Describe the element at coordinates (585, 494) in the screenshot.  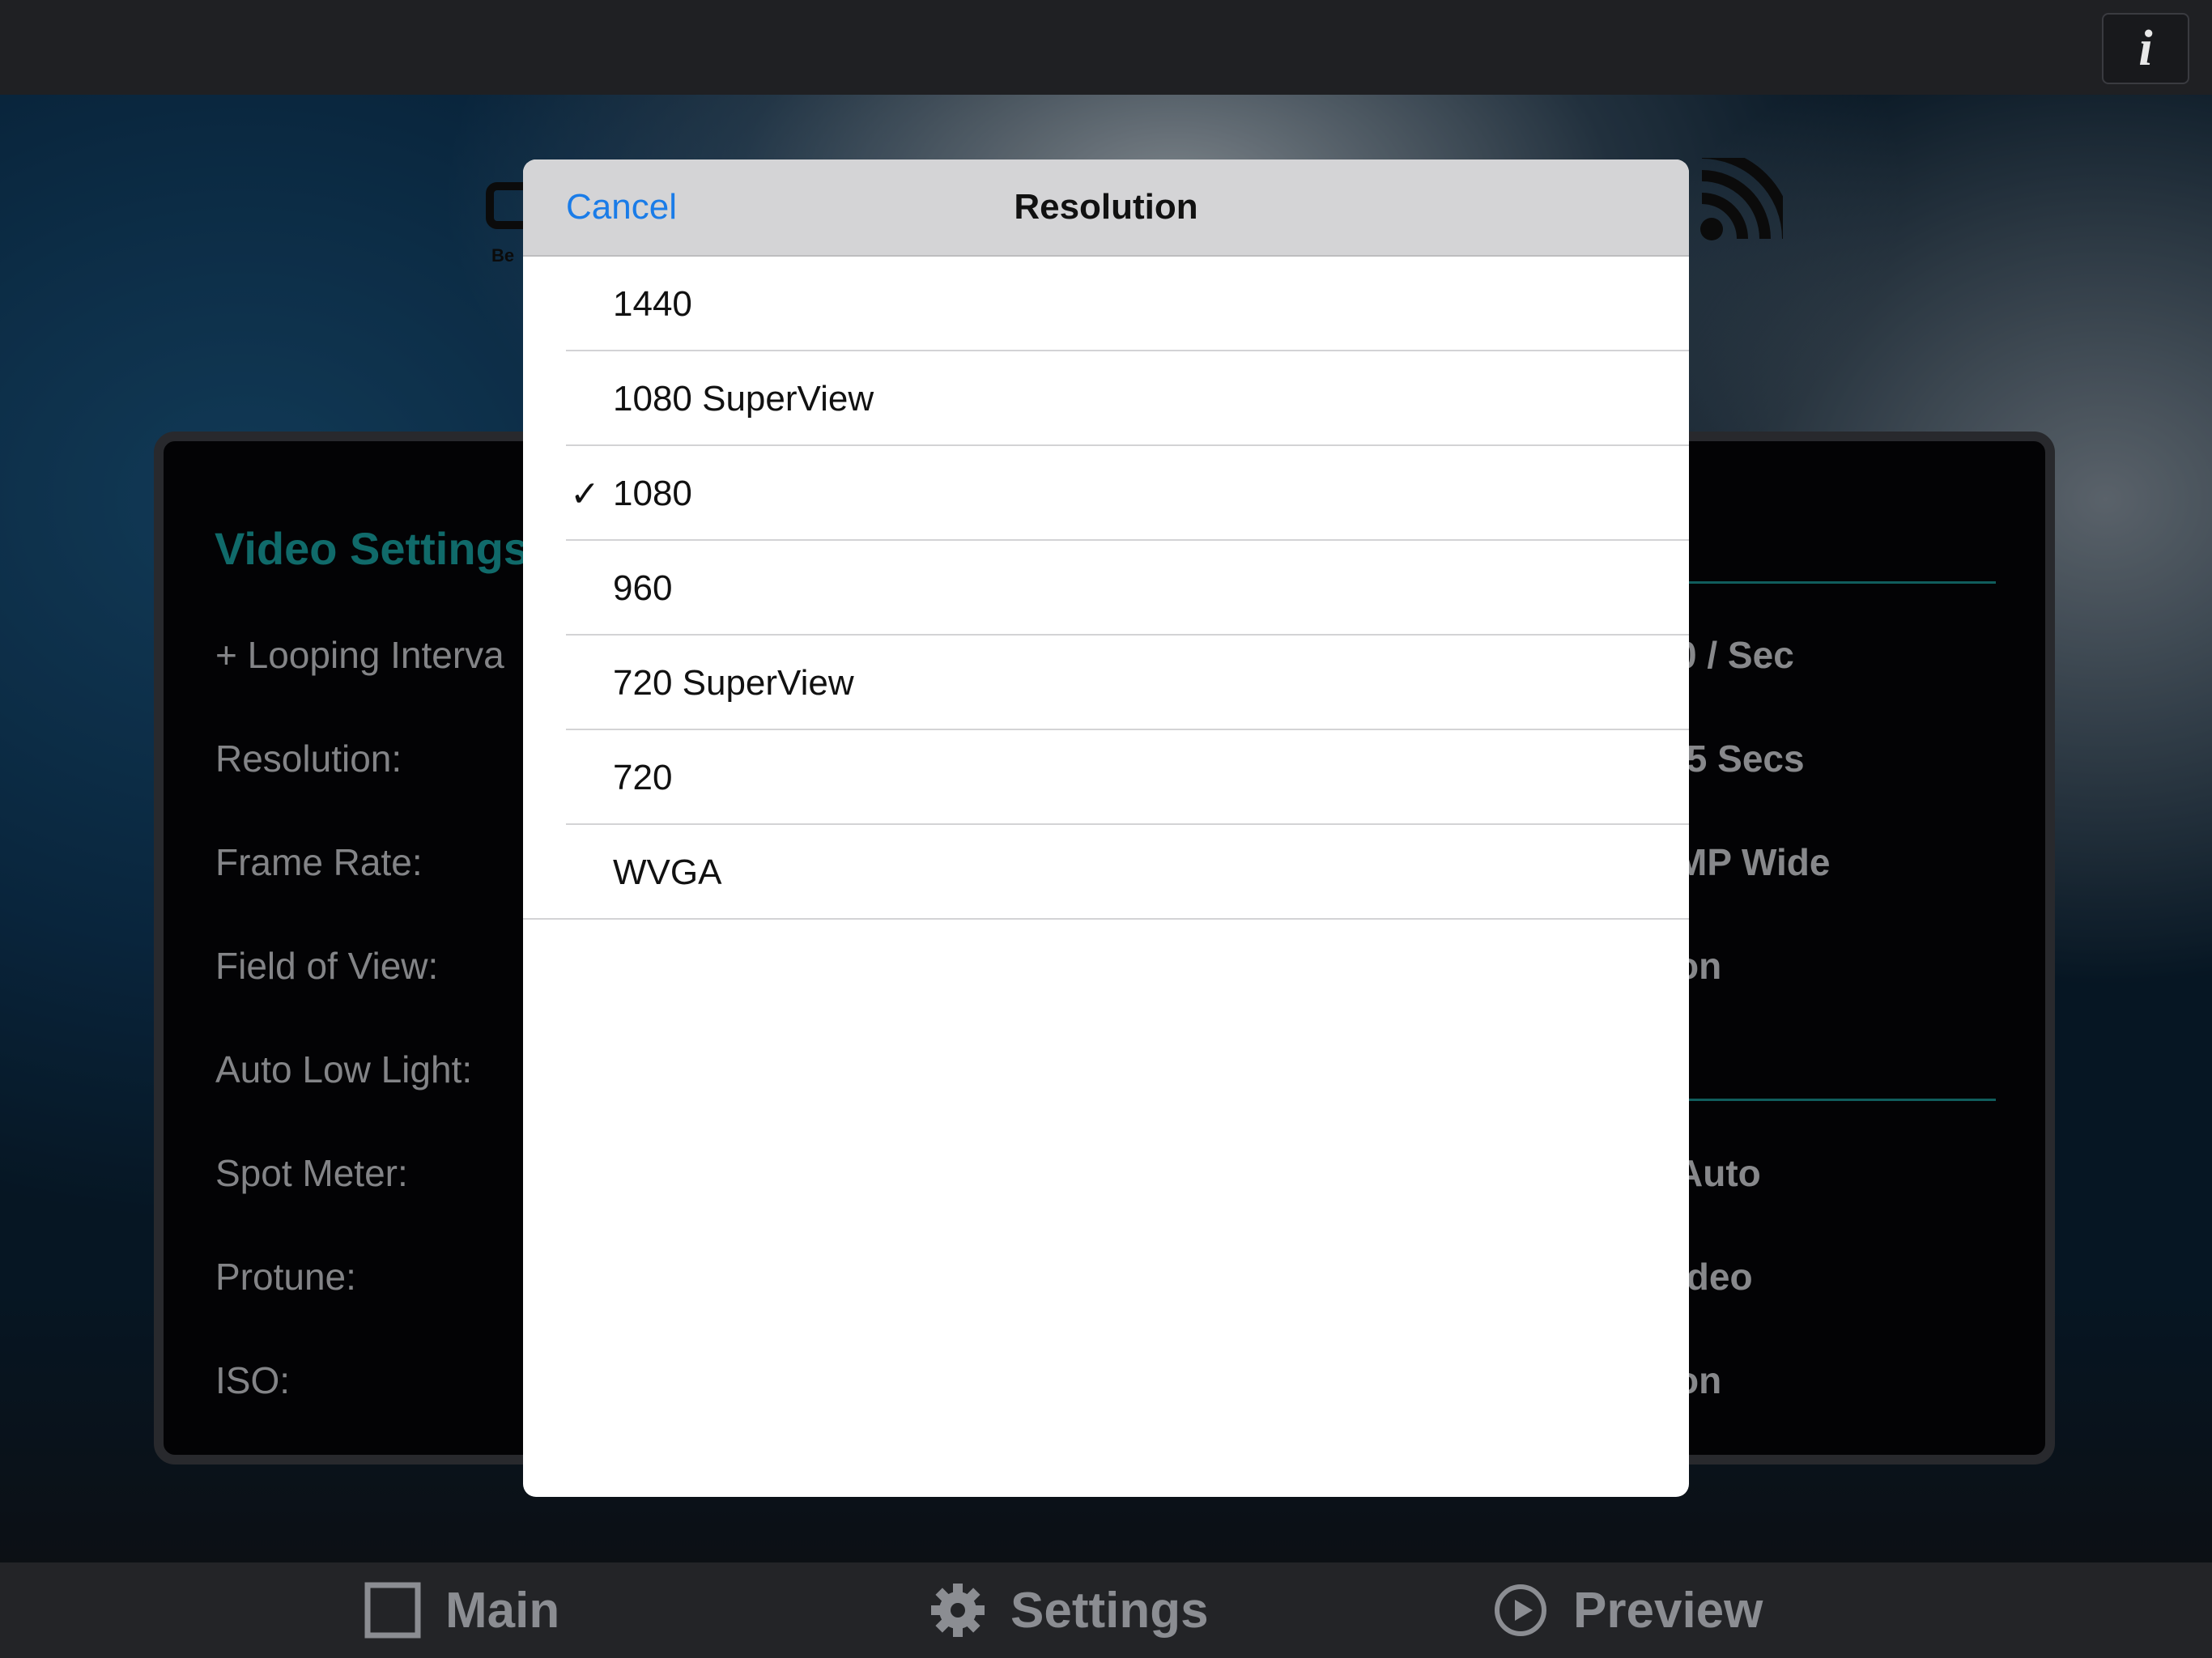
I see `checkmark-icon: ✓` at that location.